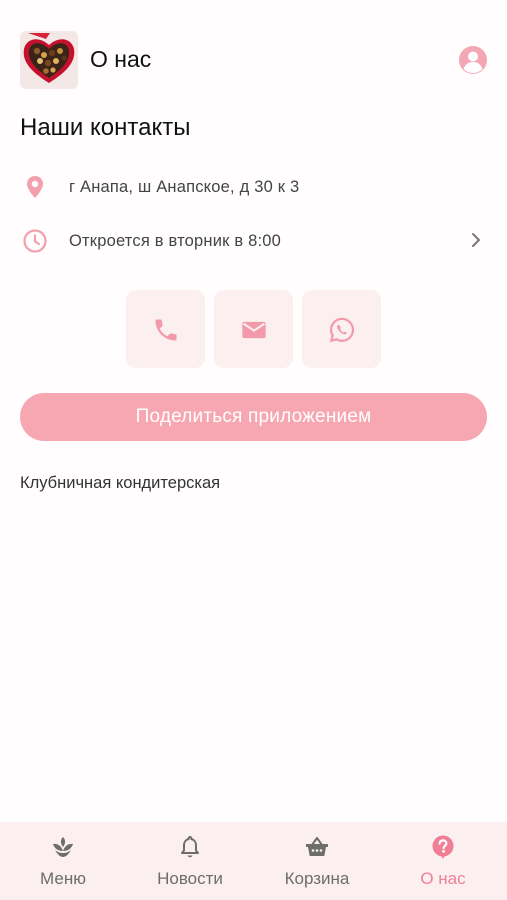 This screenshot has width=507, height=900. Describe the element at coordinates (317, 861) in the screenshot. I see `tab-cart: Корзина` at that location.